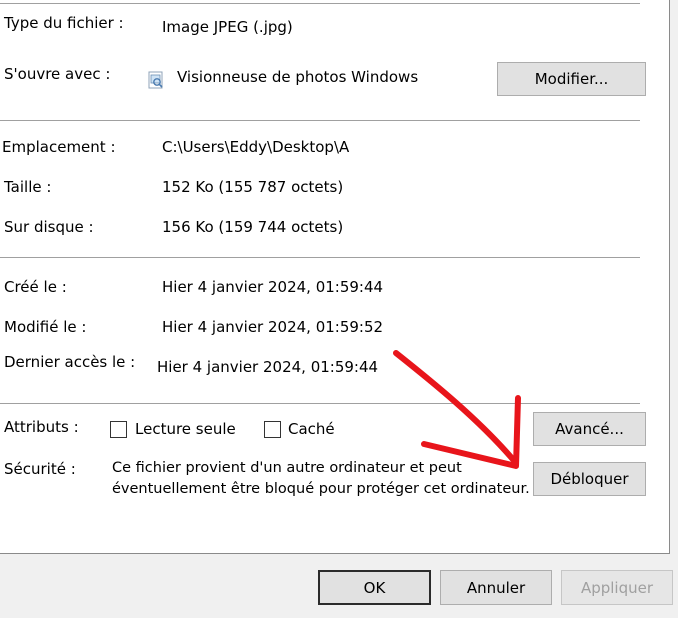  I want to click on readonly-label: Lecture seule, so click(185, 429).